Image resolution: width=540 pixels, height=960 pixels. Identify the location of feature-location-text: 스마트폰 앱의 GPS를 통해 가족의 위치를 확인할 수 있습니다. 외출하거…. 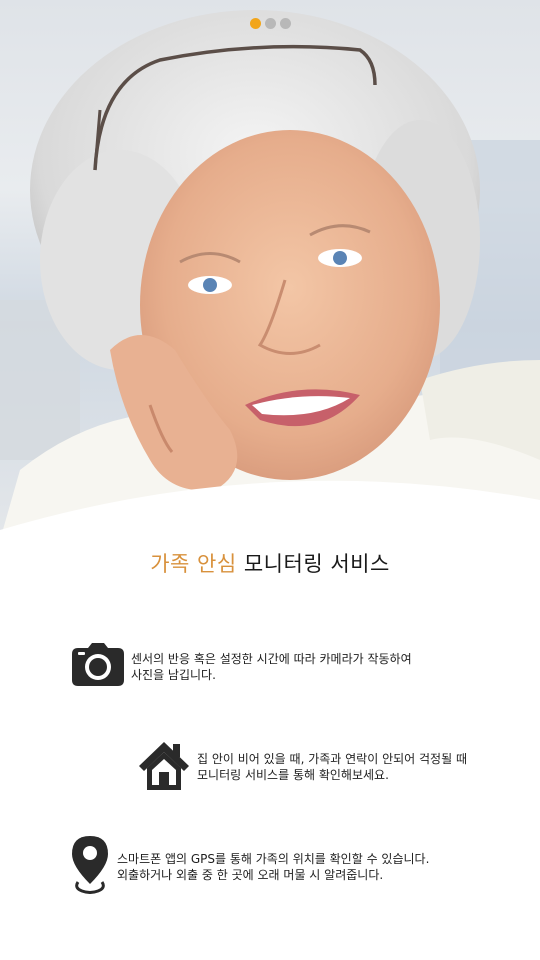
(273, 867).